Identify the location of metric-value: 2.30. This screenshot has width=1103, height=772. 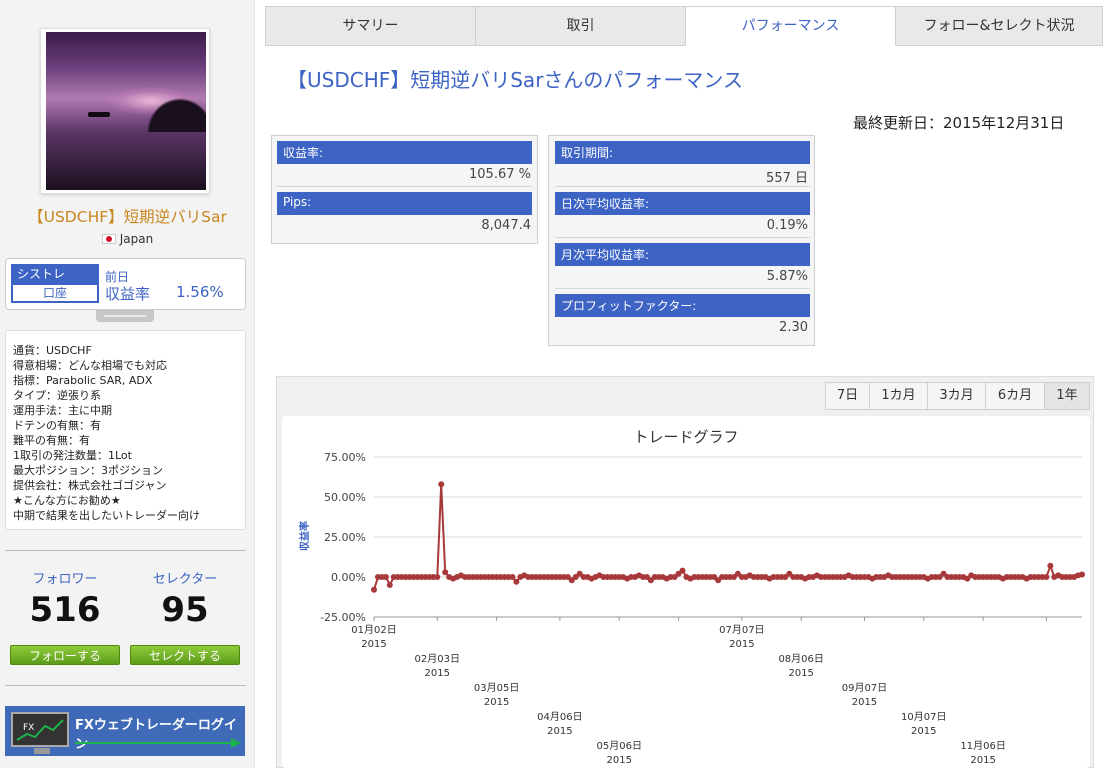
(793, 327).